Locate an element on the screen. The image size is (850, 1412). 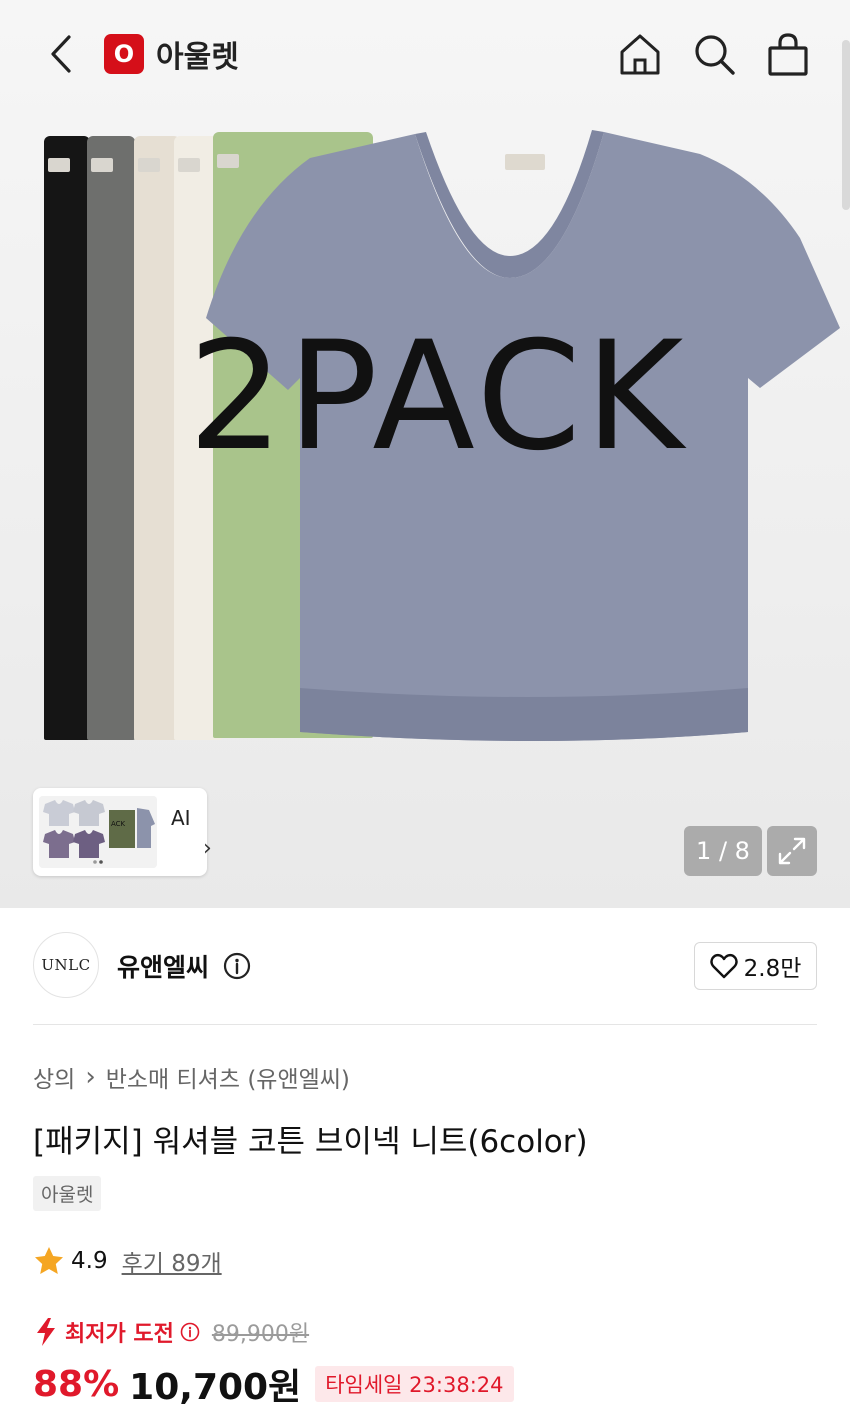
bag-icon is located at coordinates (788, 54).